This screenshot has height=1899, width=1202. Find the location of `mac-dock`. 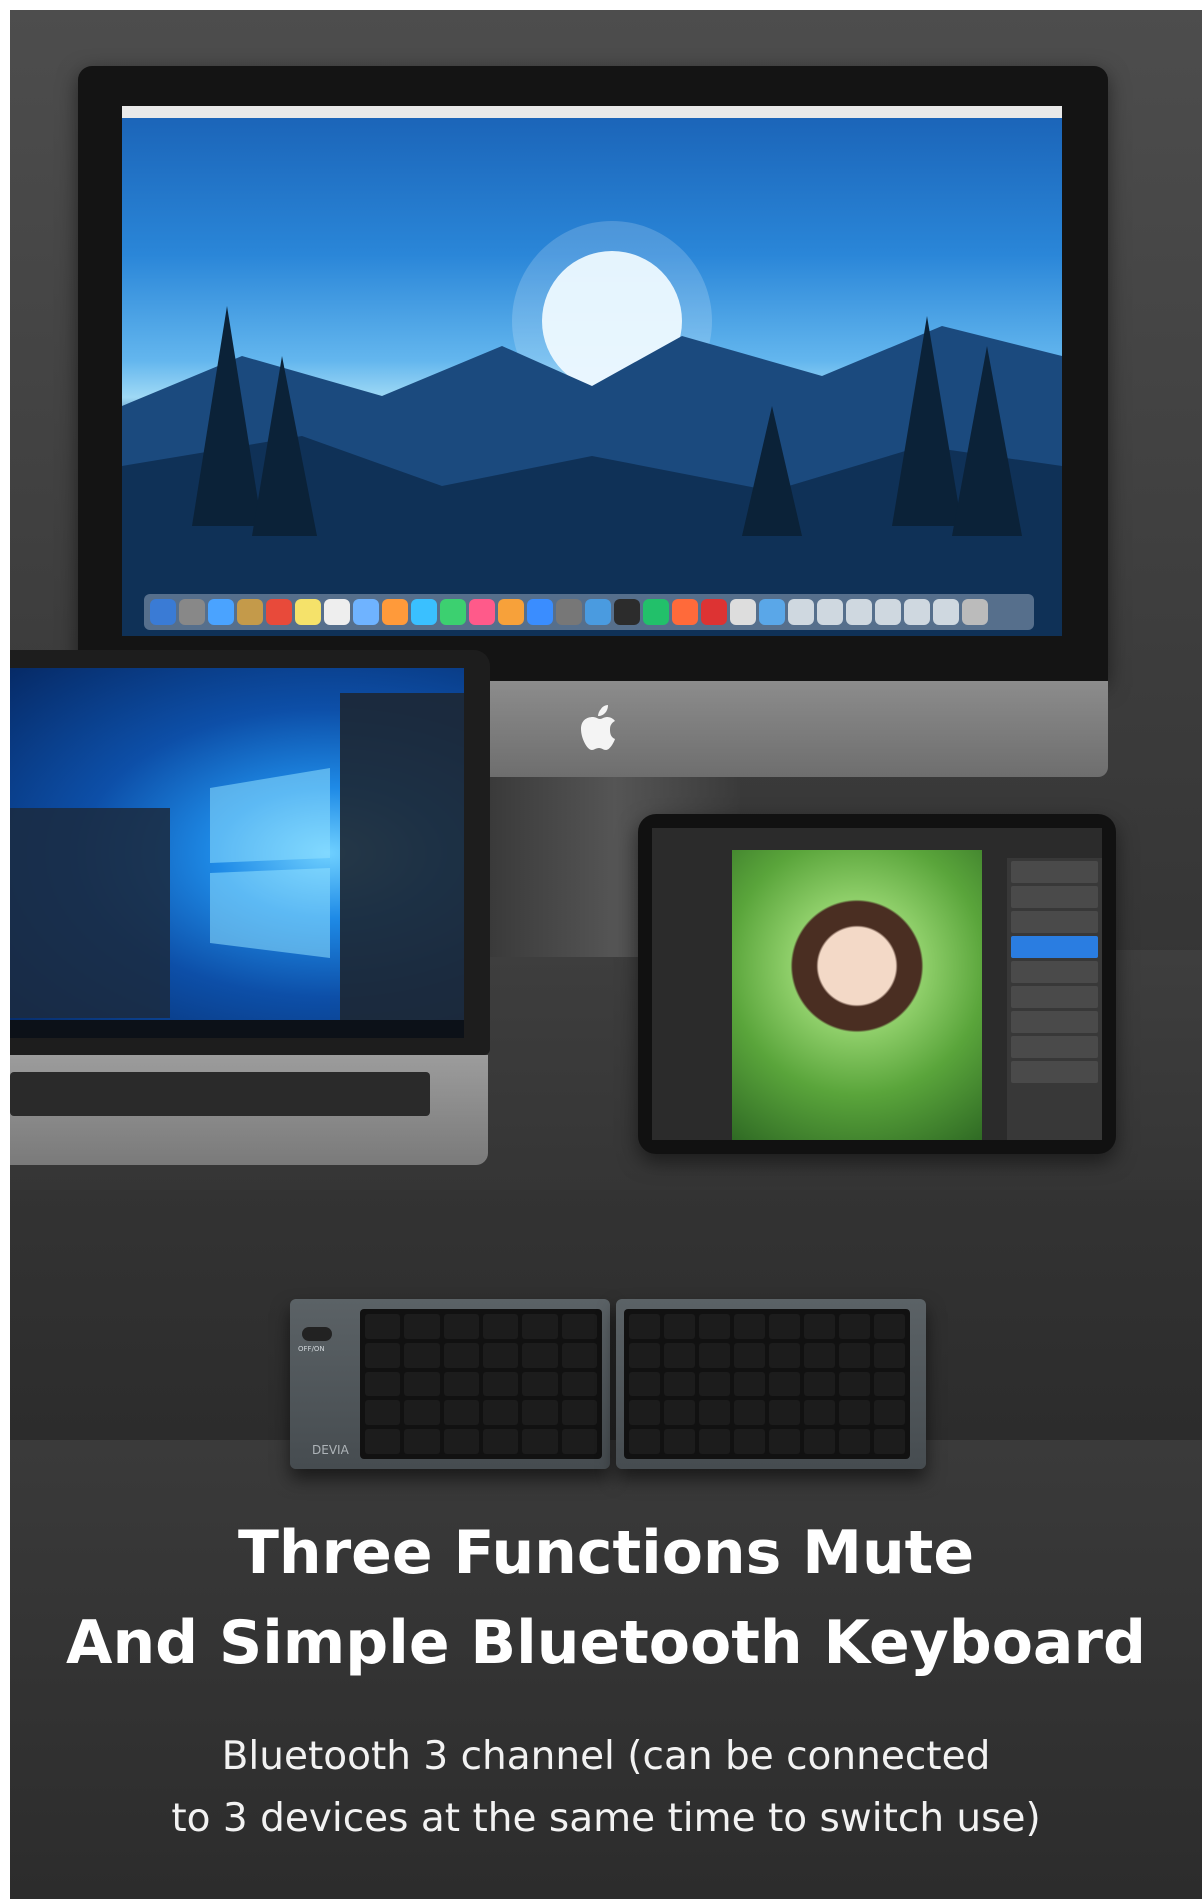

mac-dock is located at coordinates (589, 612).